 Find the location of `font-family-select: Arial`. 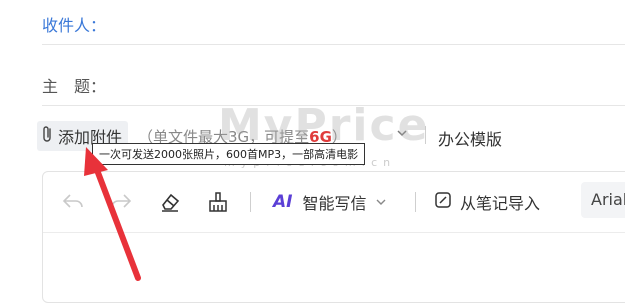

font-family-select: Arial is located at coordinates (603, 200).